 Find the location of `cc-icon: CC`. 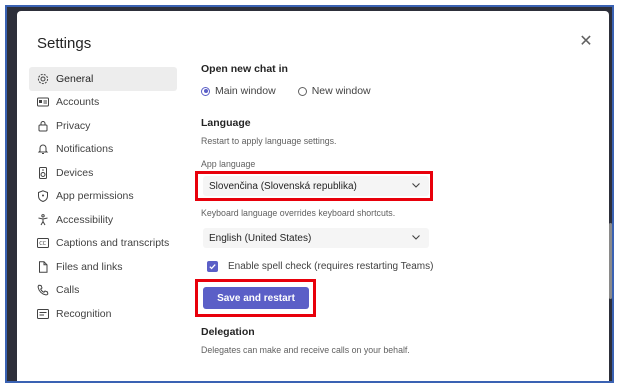

cc-icon: CC is located at coordinates (43, 243).